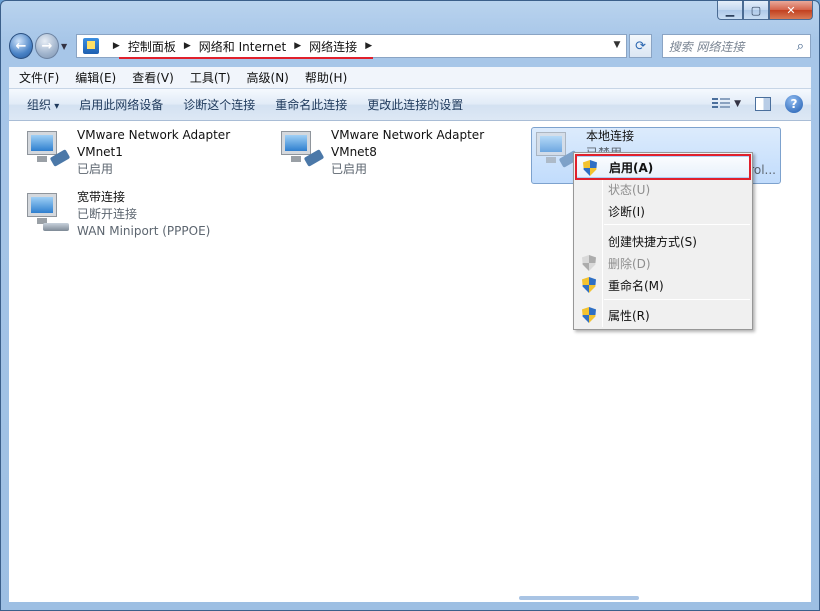 Image resolution: width=820 pixels, height=611 pixels. Describe the element at coordinates (242, 46) in the screenshot. I see `breadcrumb-network-internet: 网络和 Internet` at that location.